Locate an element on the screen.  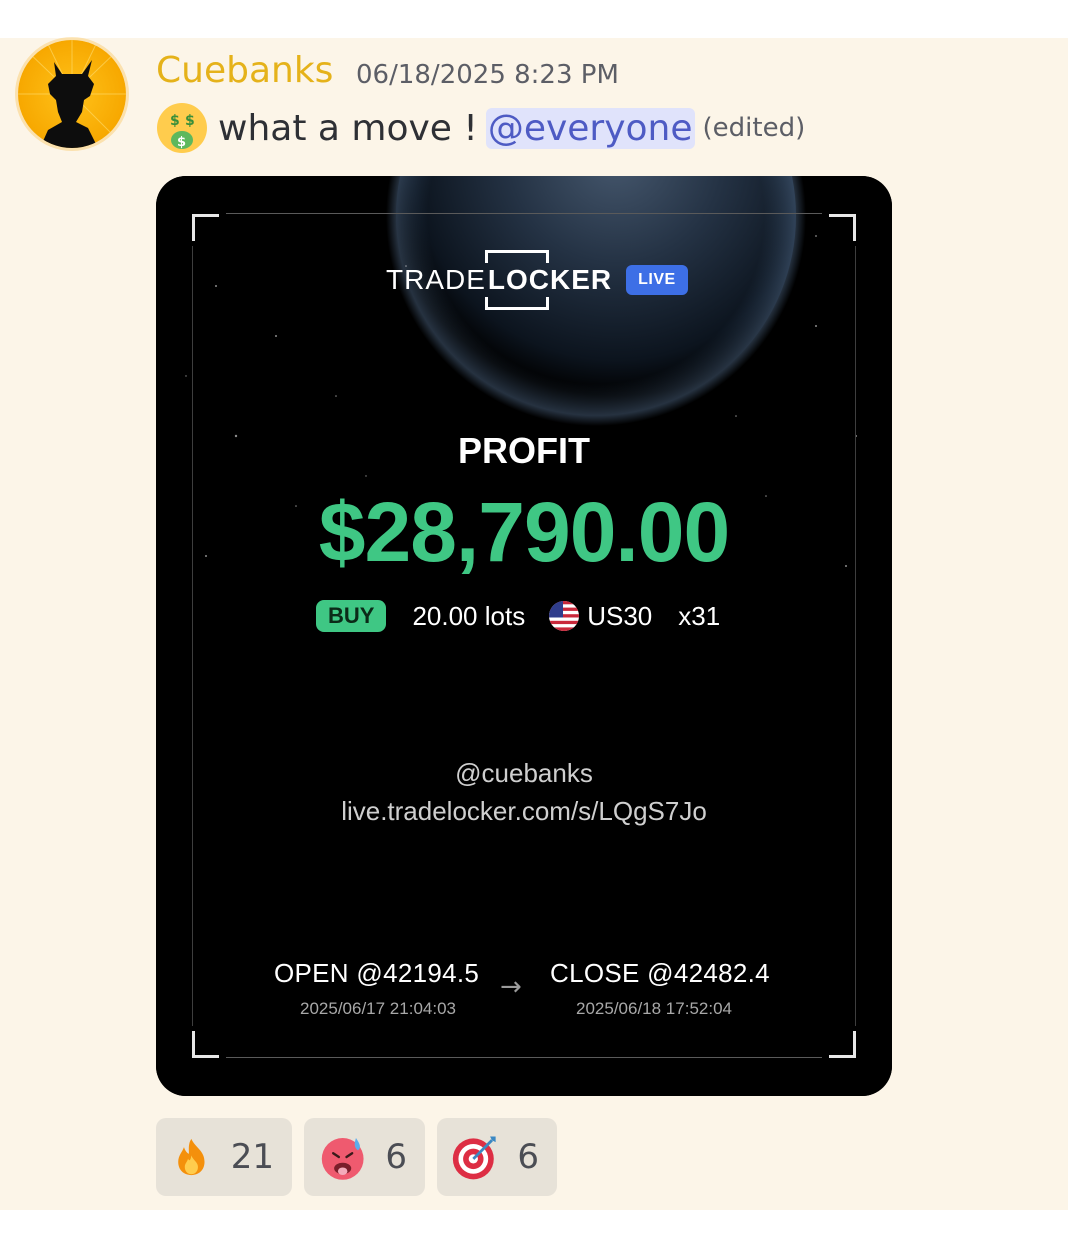
money-mouth-face-icon: $ $ $ is located at coordinates (182, 128).